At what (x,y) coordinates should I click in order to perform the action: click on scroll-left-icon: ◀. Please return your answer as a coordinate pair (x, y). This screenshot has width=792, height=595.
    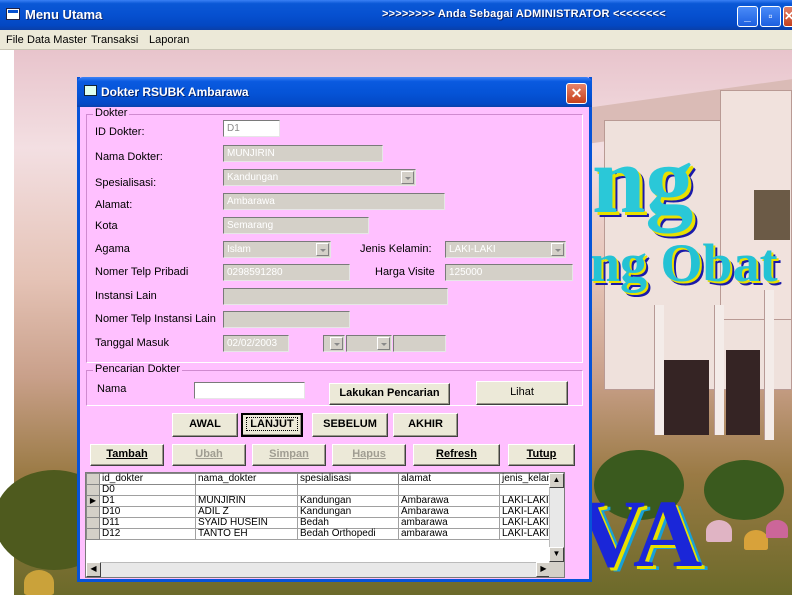
    Looking at the image, I should click on (93, 569).